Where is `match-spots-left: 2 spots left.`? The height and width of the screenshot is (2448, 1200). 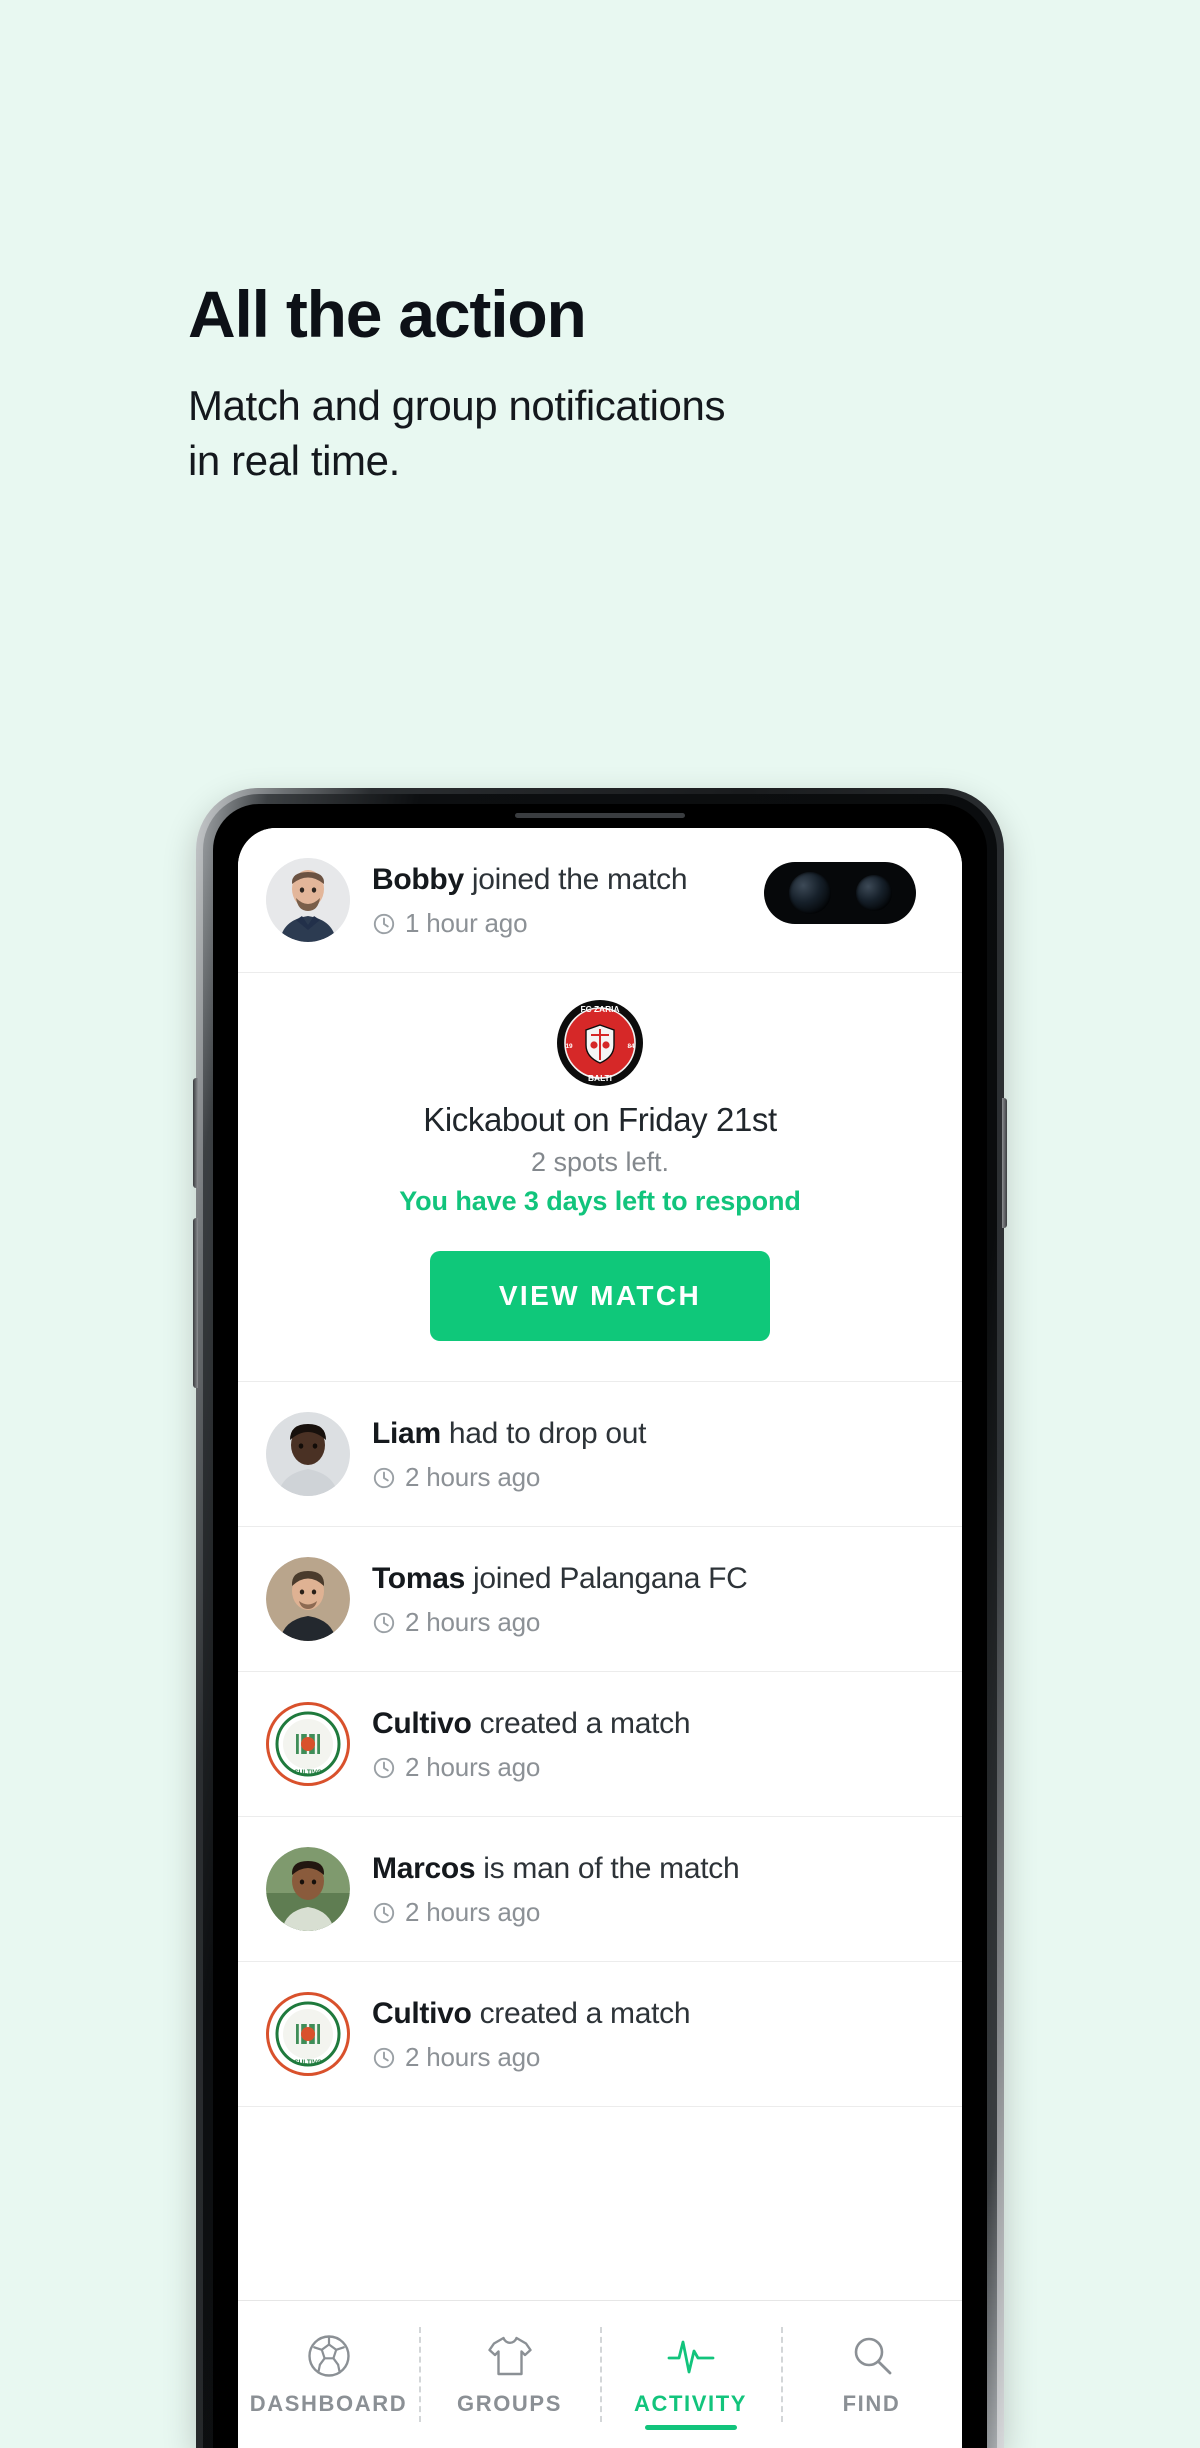 match-spots-left: 2 spots left. is located at coordinates (600, 1162).